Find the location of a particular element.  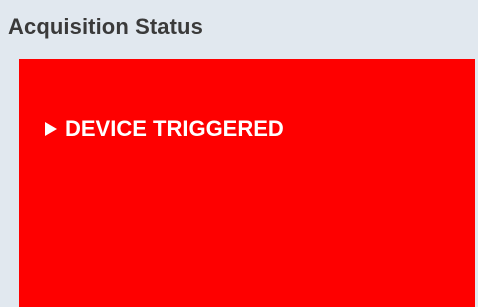

play-triangle-icon is located at coordinates (51, 129).